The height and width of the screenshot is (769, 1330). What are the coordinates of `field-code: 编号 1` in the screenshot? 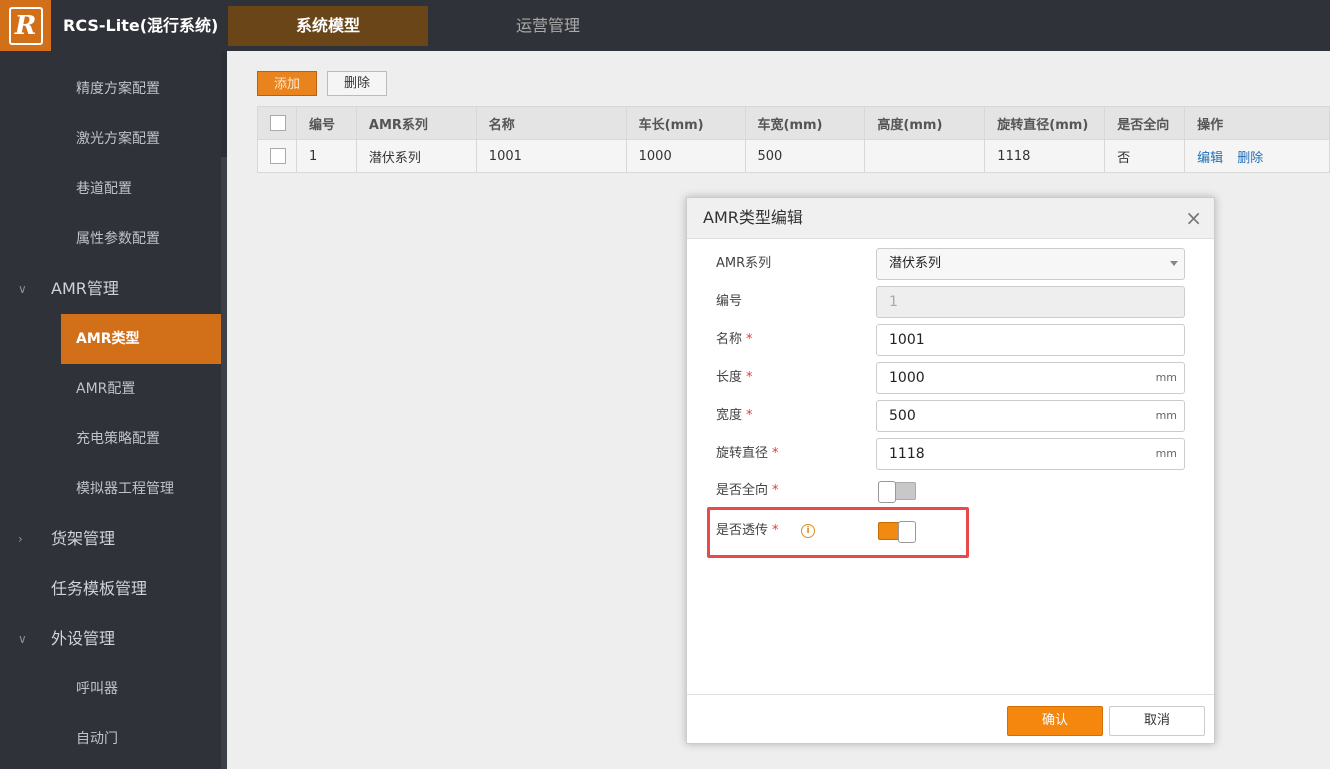 It's located at (951, 302).